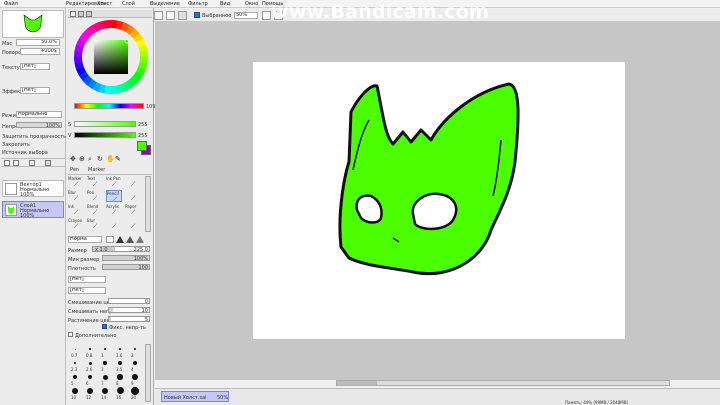 This screenshot has width=720, height=405. What do you see at coordinates (95, 182) in the screenshot?
I see `brush-tool-1: Text ⟋` at bounding box center [95, 182].